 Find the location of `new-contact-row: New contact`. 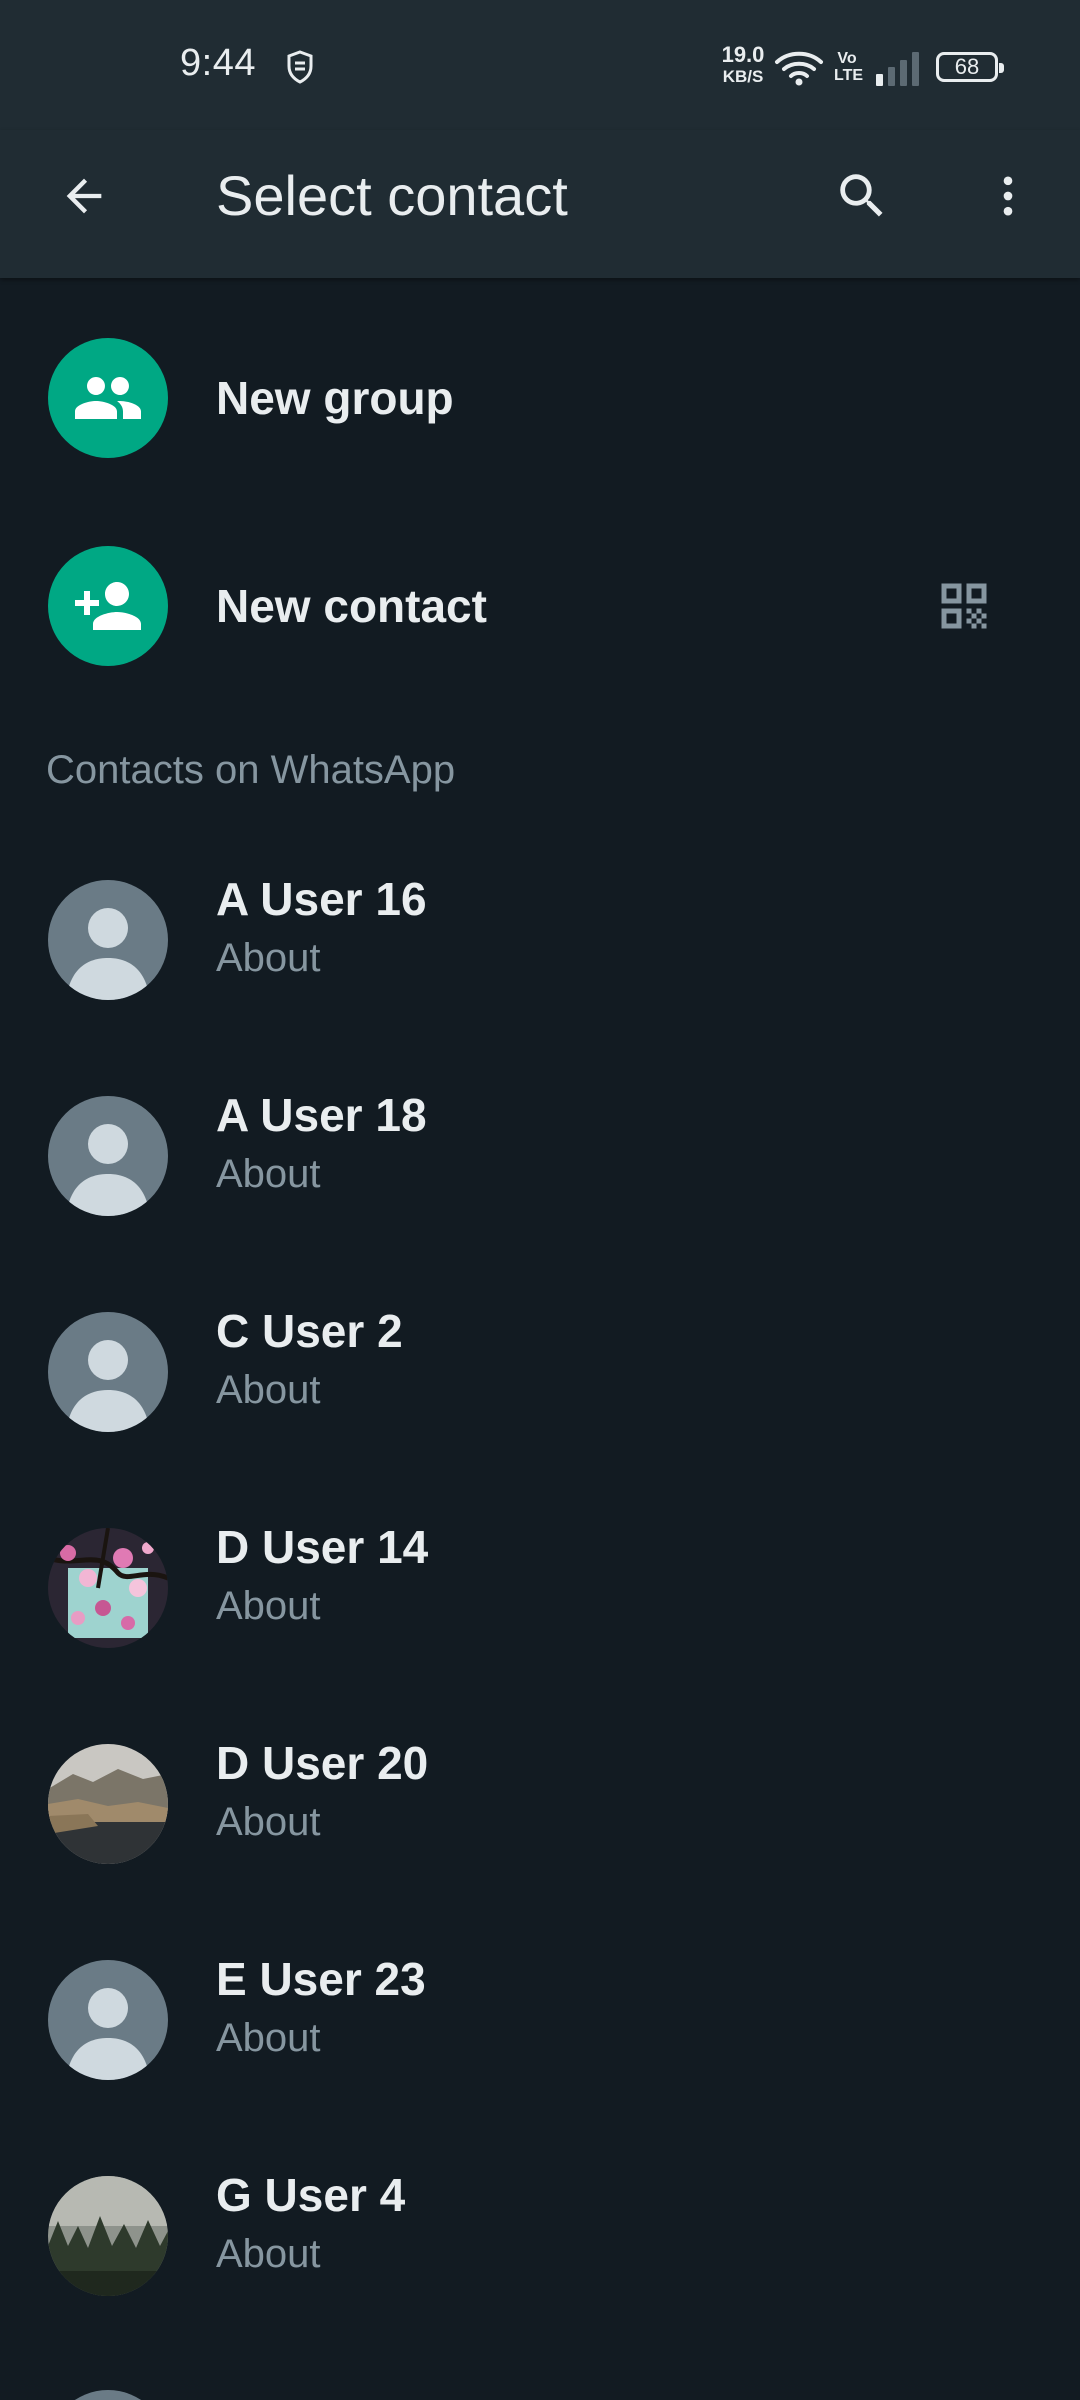

new-contact-row: New contact is located at coordinates (540, 606).